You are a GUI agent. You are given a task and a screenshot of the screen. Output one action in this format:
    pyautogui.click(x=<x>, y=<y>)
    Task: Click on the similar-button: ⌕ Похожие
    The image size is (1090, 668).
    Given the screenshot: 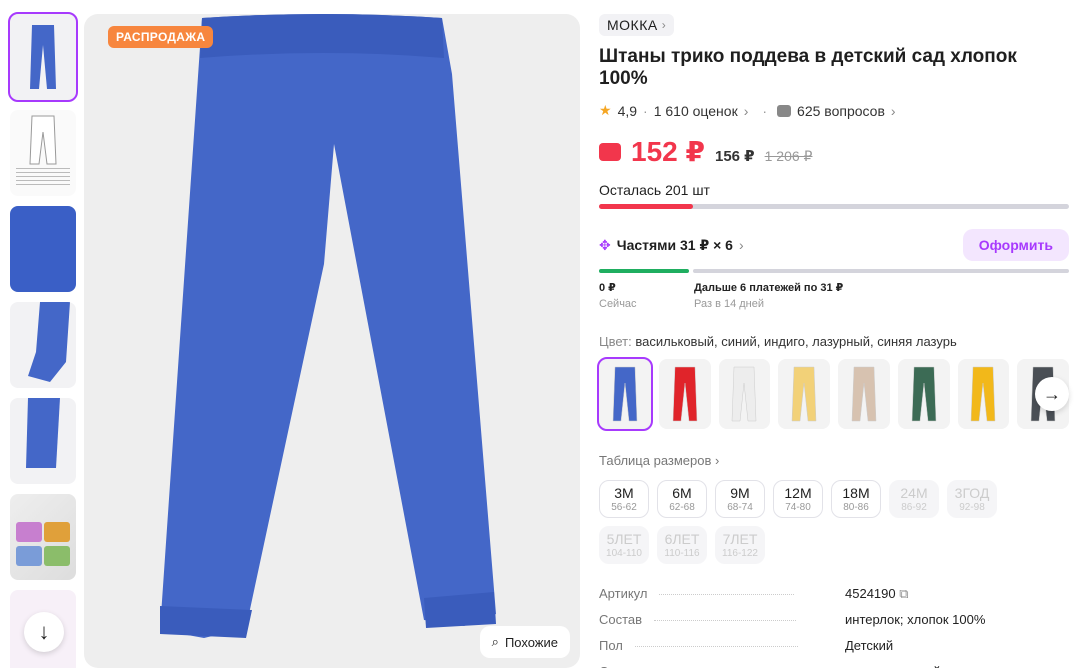 What is the action you would take?
    pyautogui.click(x=524, y=642)
    